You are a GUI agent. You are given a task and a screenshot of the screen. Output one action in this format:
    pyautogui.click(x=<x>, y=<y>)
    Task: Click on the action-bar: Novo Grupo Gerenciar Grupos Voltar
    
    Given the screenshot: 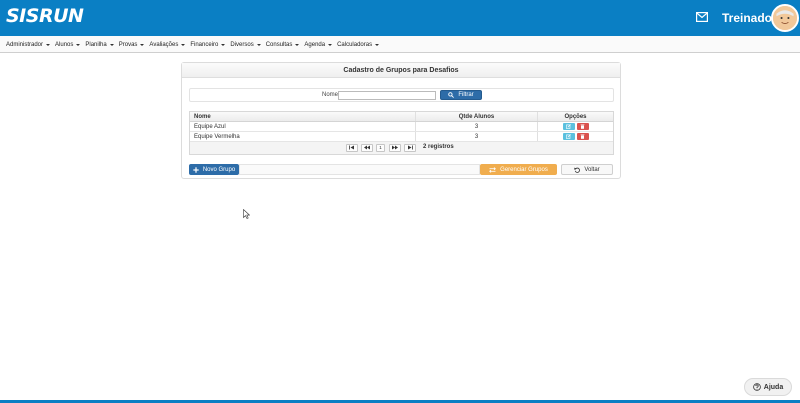 What is the action you would take?
    pyautogui.click(x=401, y=170)
    